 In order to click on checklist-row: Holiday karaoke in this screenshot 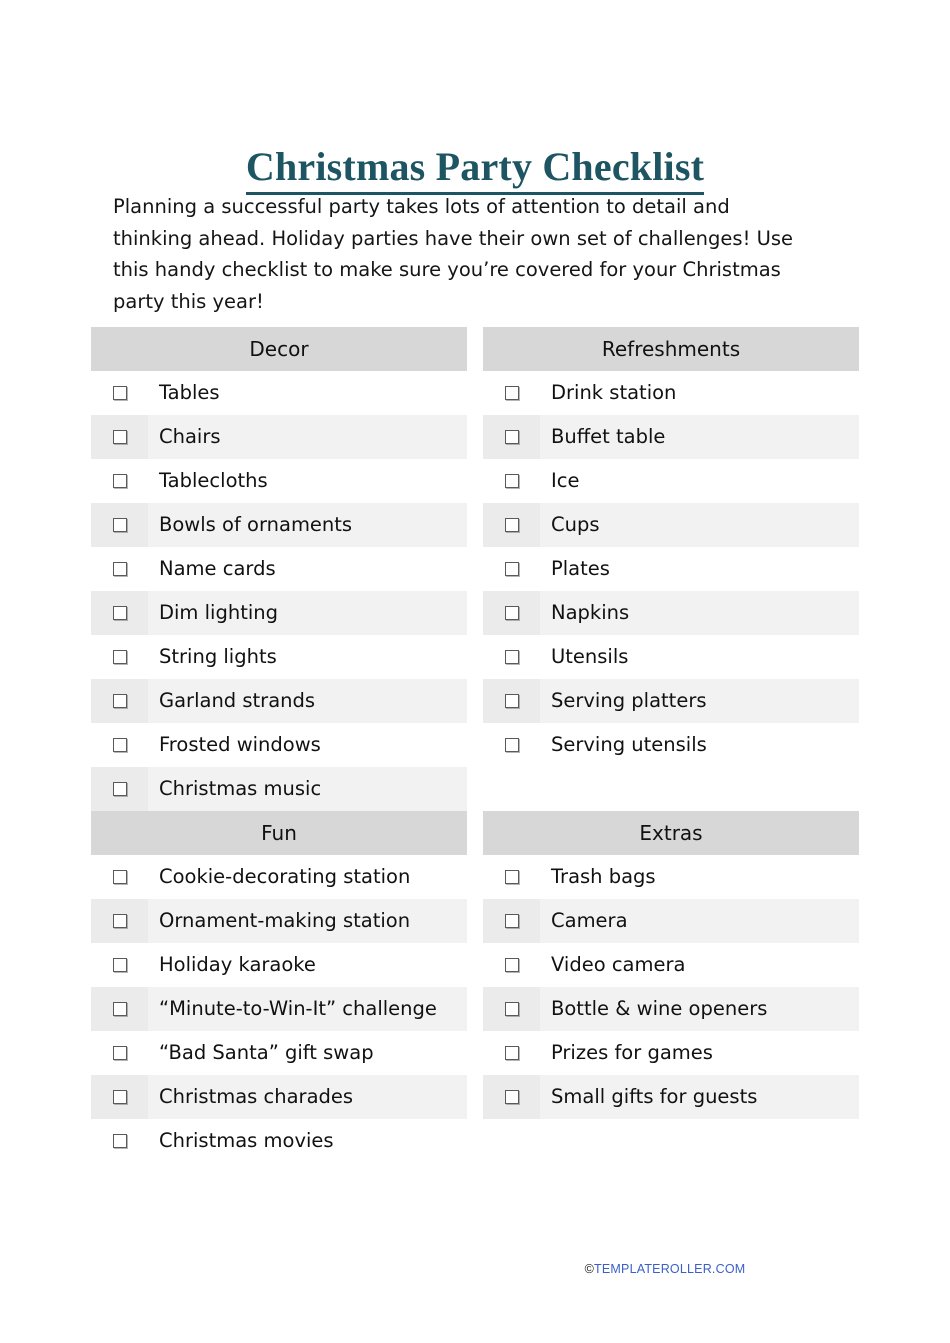, I will do `click(279, 965)`.